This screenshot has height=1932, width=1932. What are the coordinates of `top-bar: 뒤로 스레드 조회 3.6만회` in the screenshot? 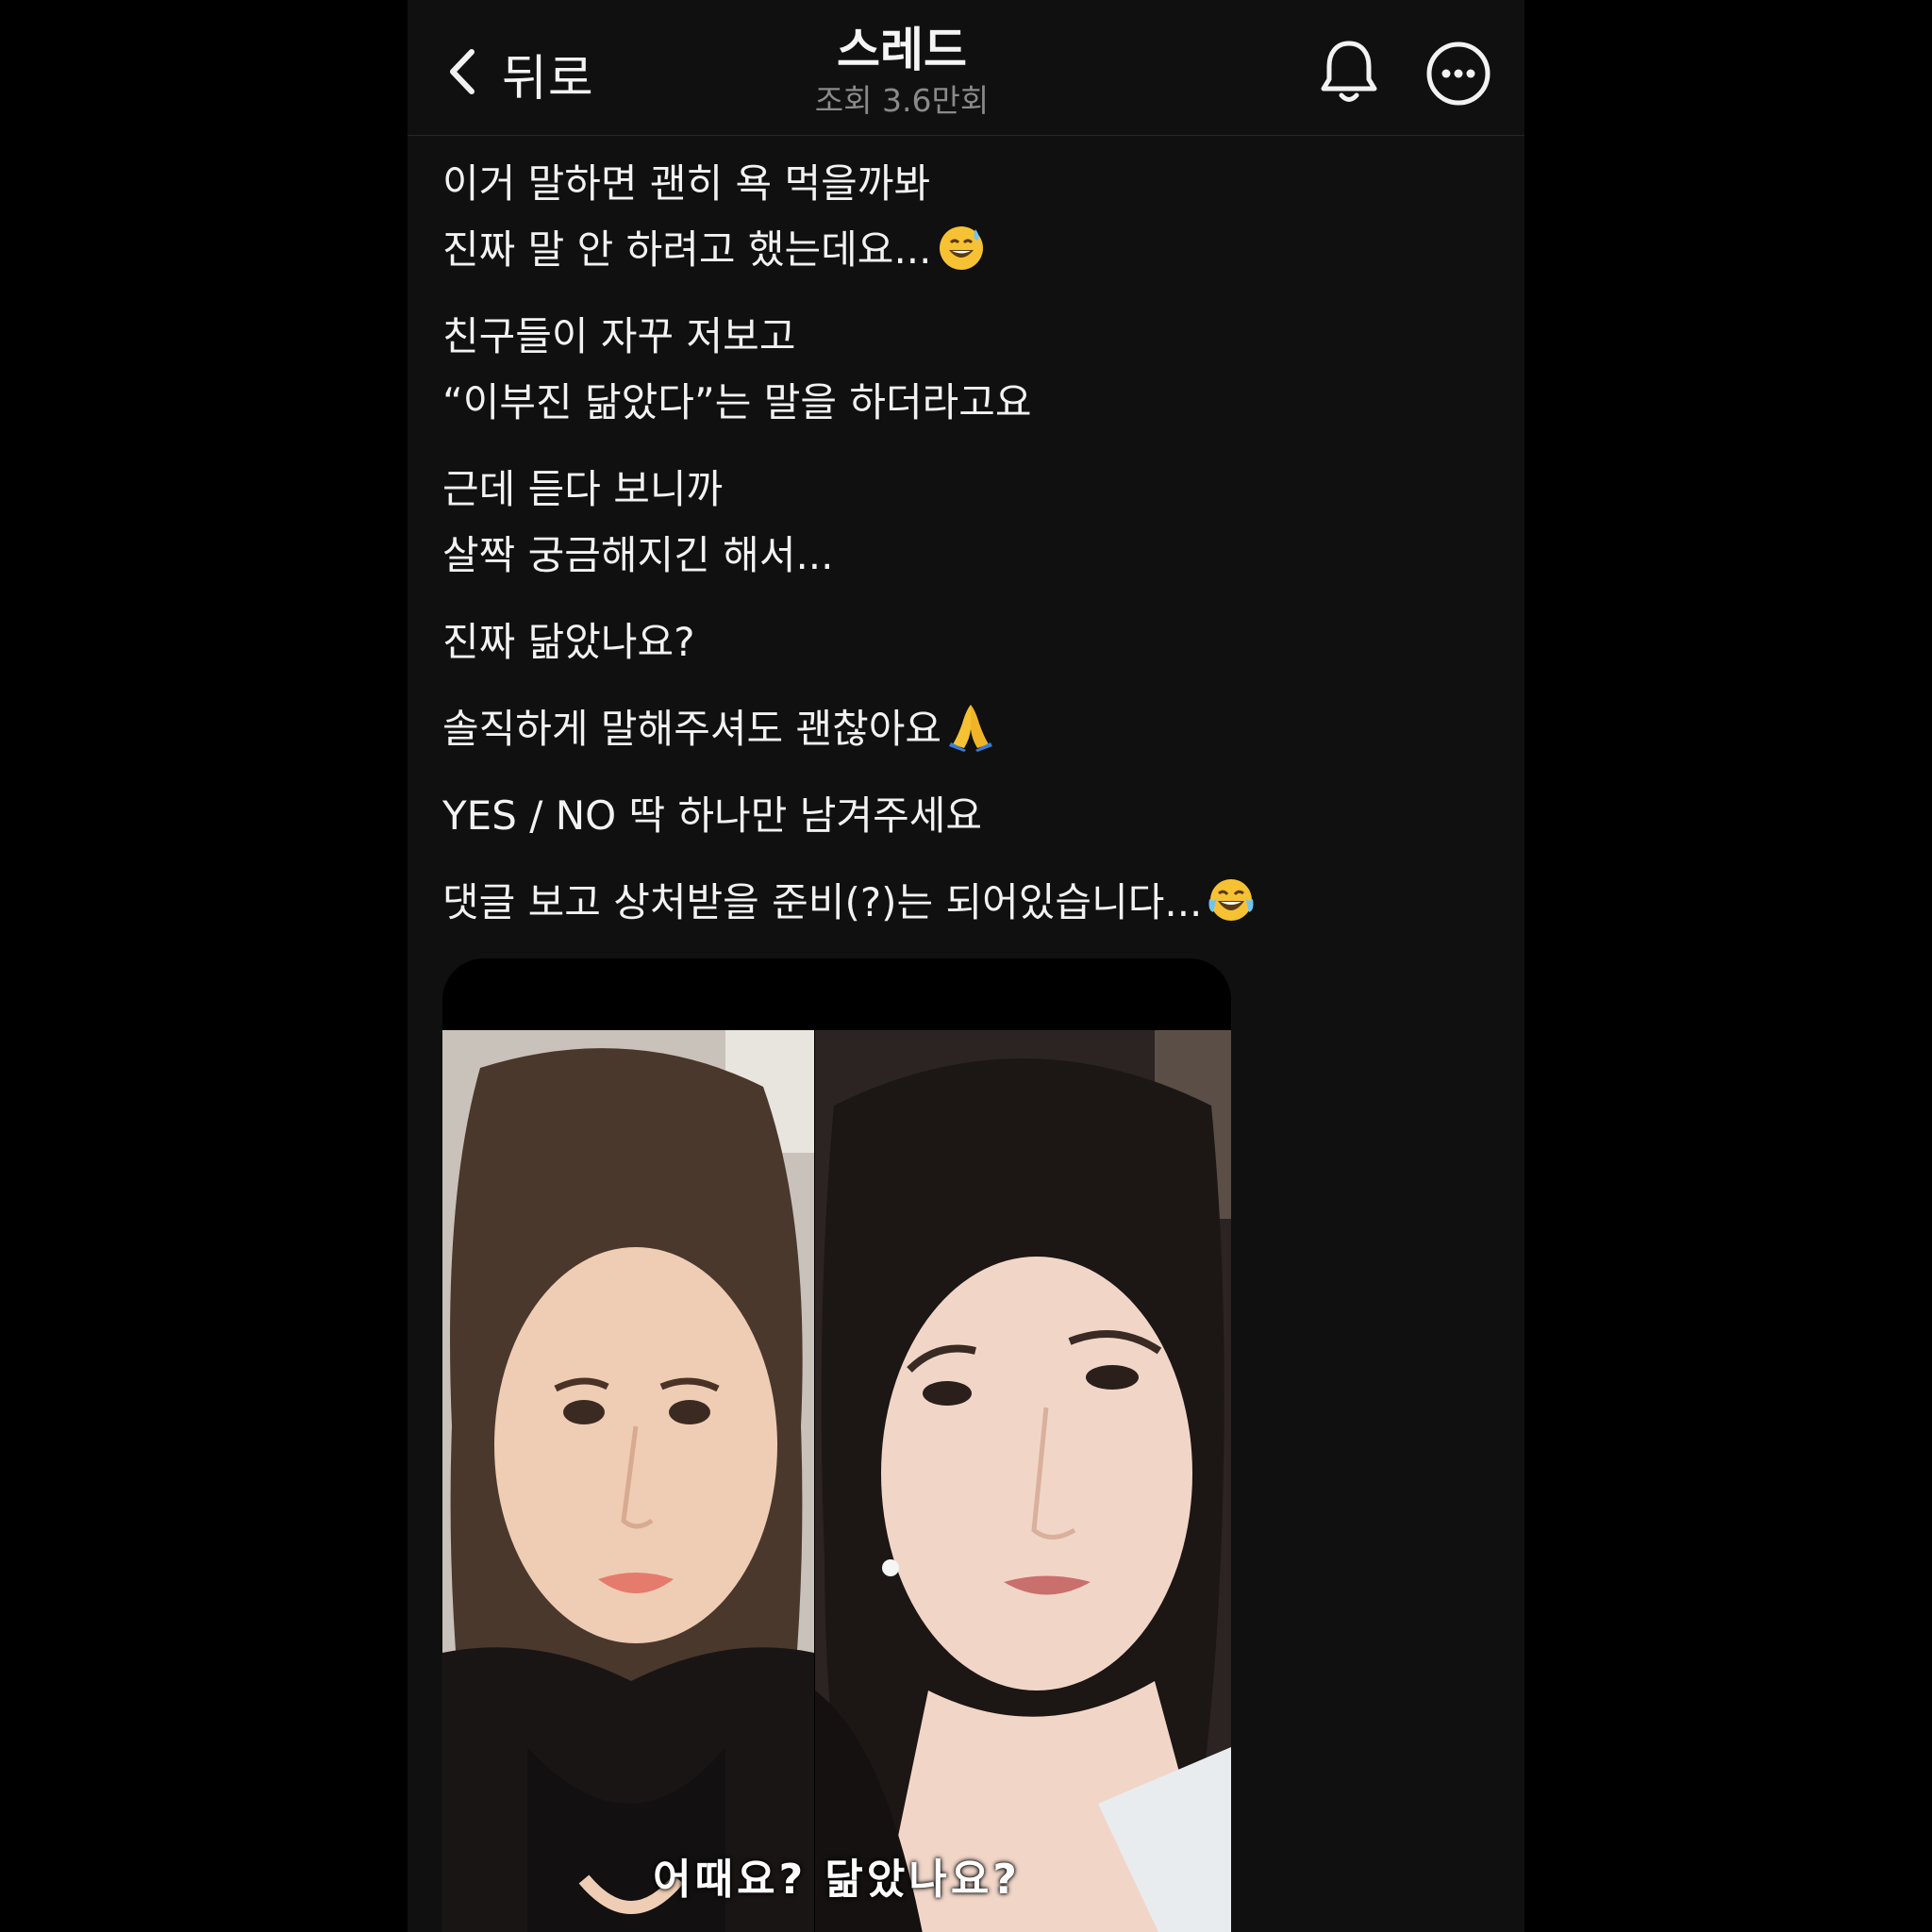 It's located at (966, 68).